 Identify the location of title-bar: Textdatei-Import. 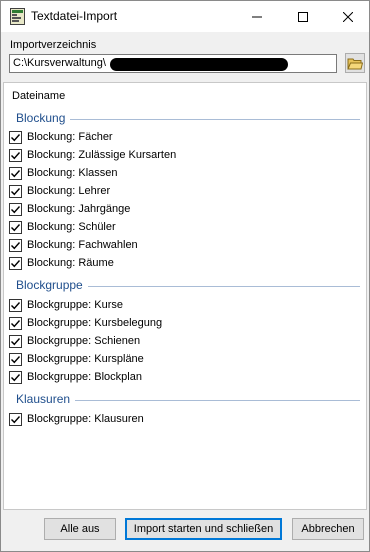
(185, 16).